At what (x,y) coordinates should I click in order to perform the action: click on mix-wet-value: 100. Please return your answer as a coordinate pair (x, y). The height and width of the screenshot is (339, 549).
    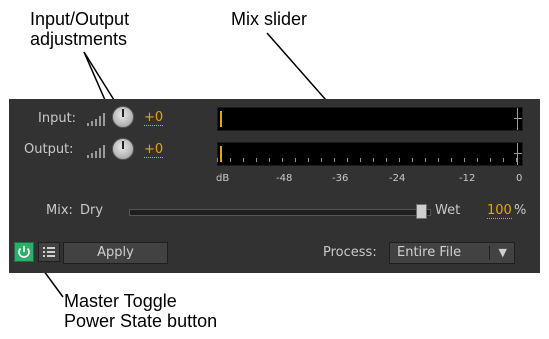
    Looking at the image, I should click on (499, 211).